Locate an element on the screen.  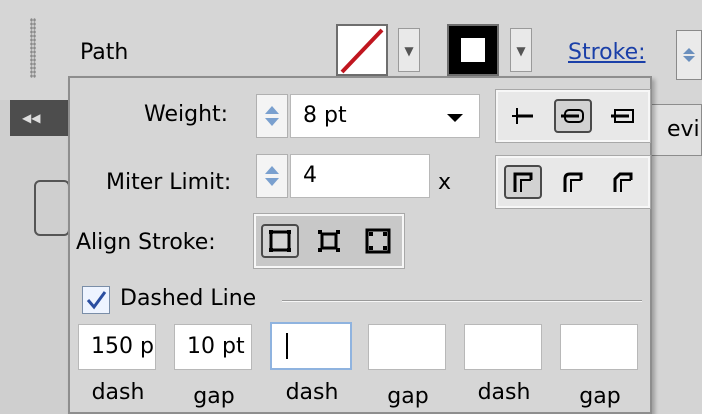
miter-join-icon is located at coordinates (523, 182).